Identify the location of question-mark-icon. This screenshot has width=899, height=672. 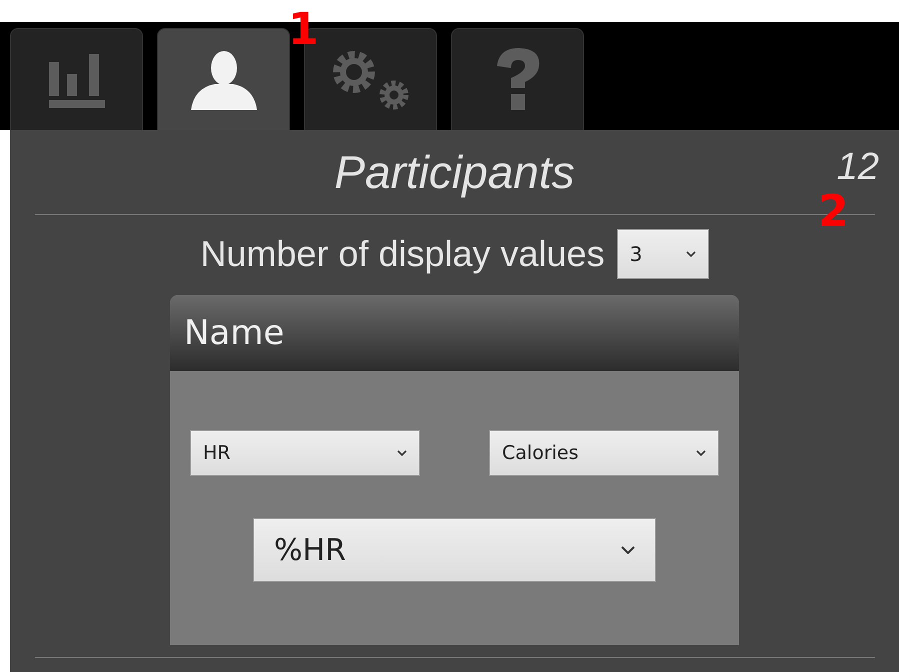
(517, 80).